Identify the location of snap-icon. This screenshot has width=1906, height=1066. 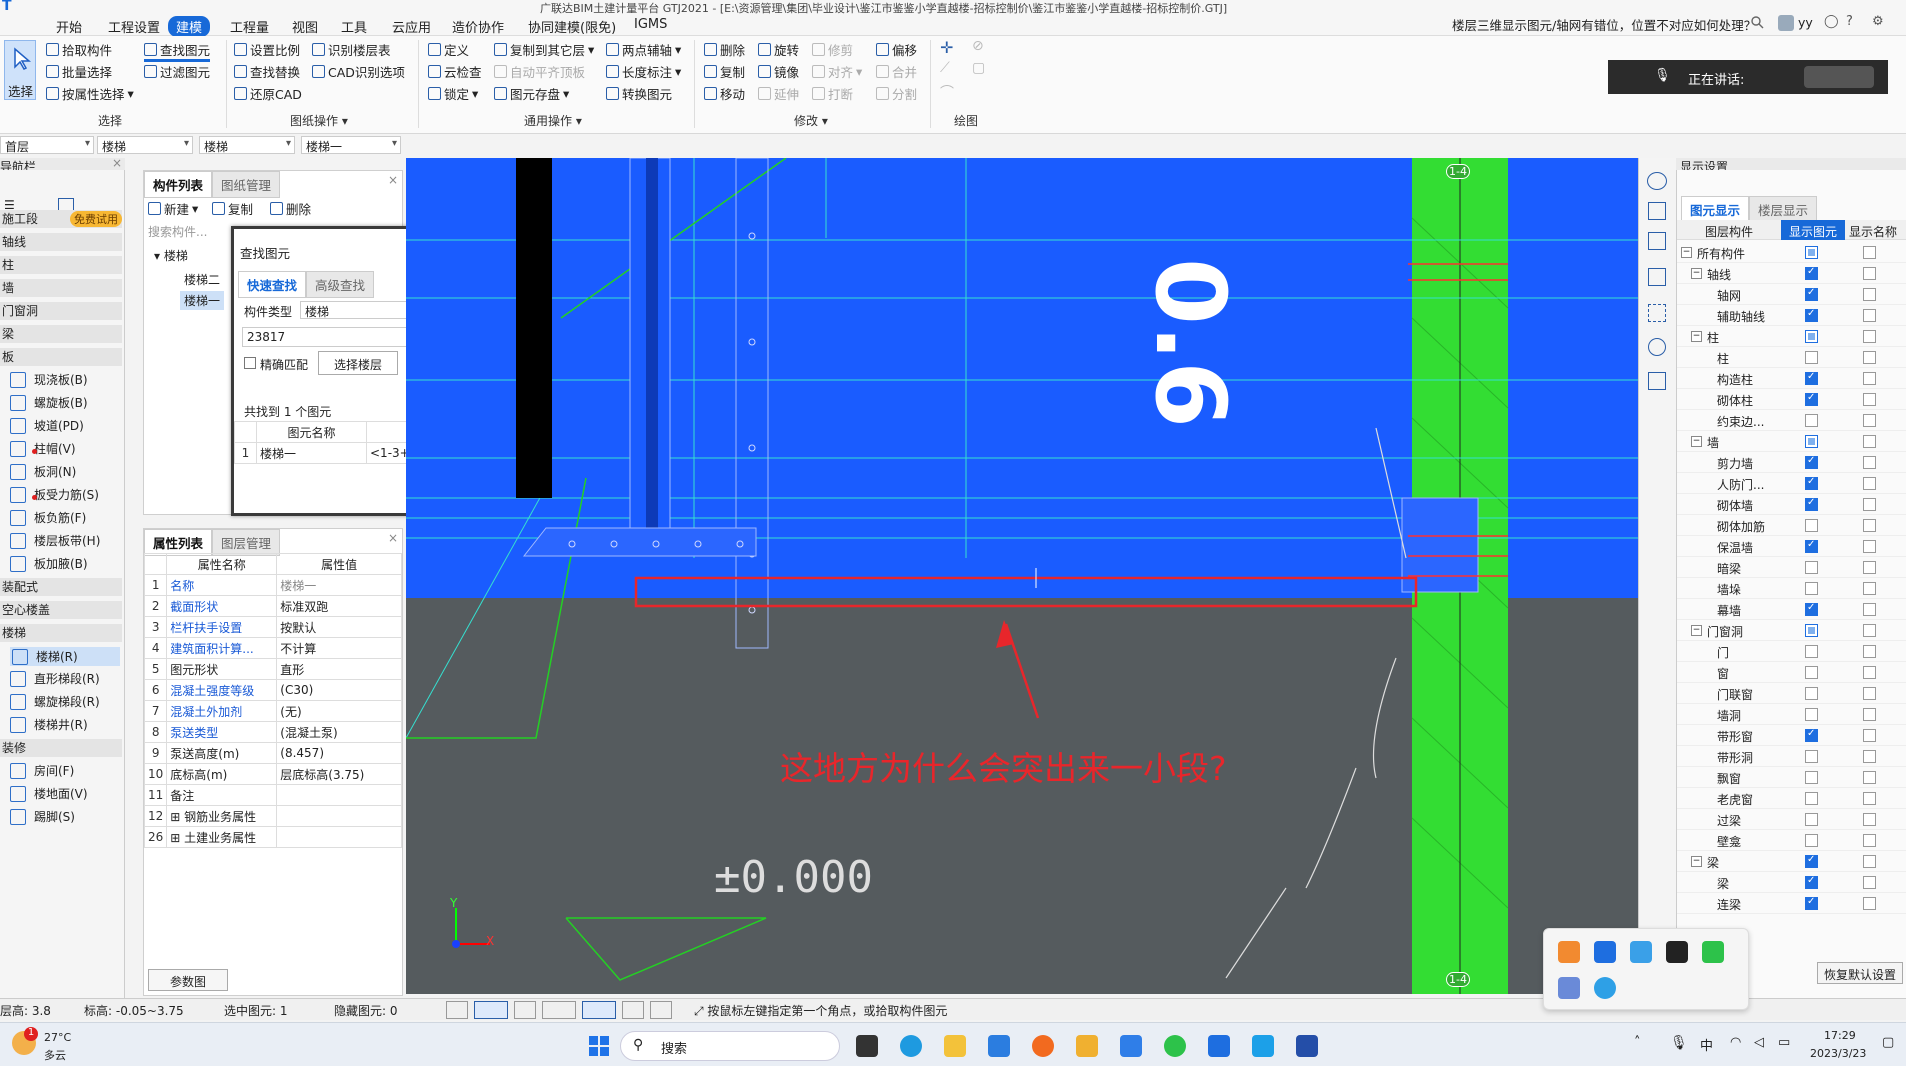
(491, 1010).